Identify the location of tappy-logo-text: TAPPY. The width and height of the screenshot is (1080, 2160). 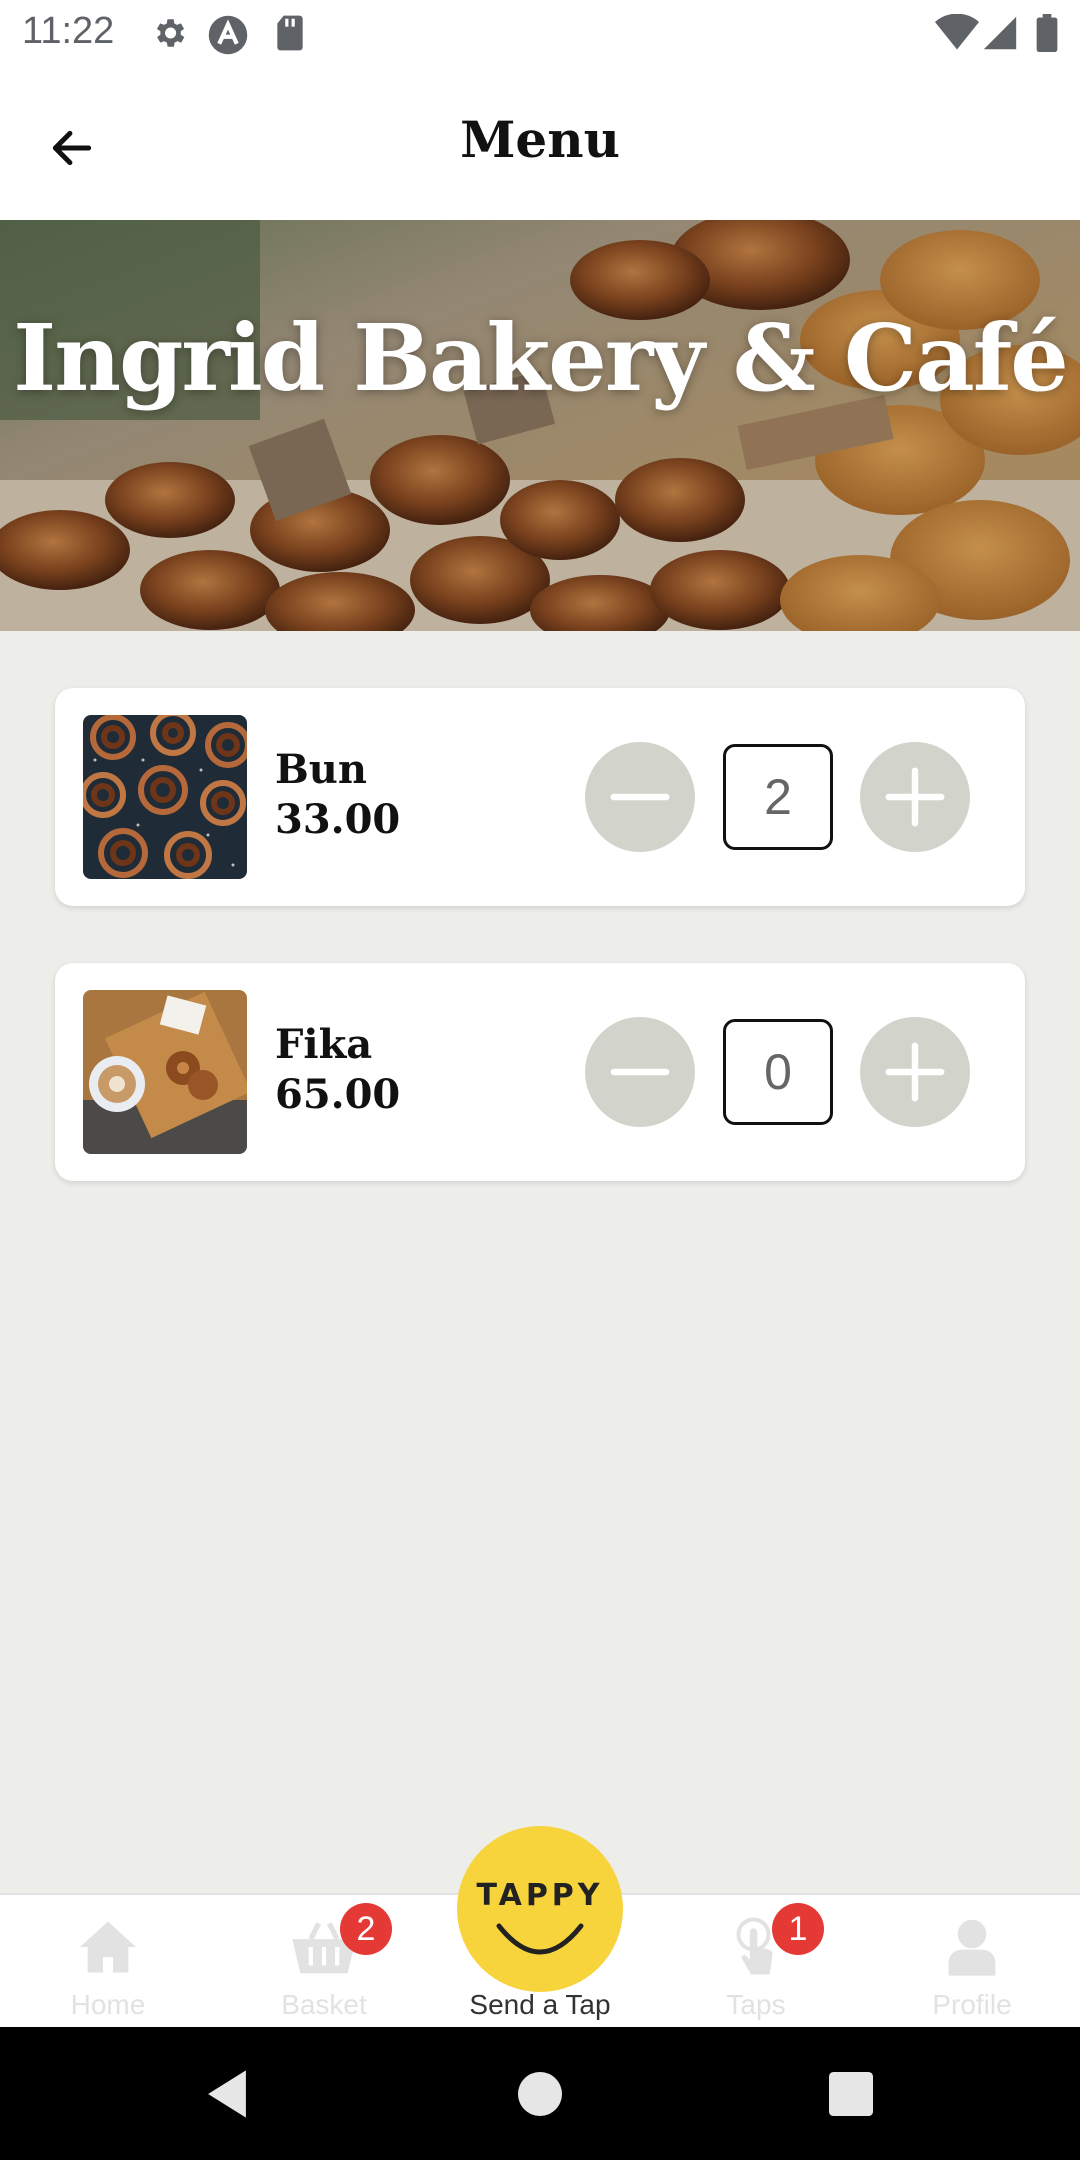
(540, 1895).